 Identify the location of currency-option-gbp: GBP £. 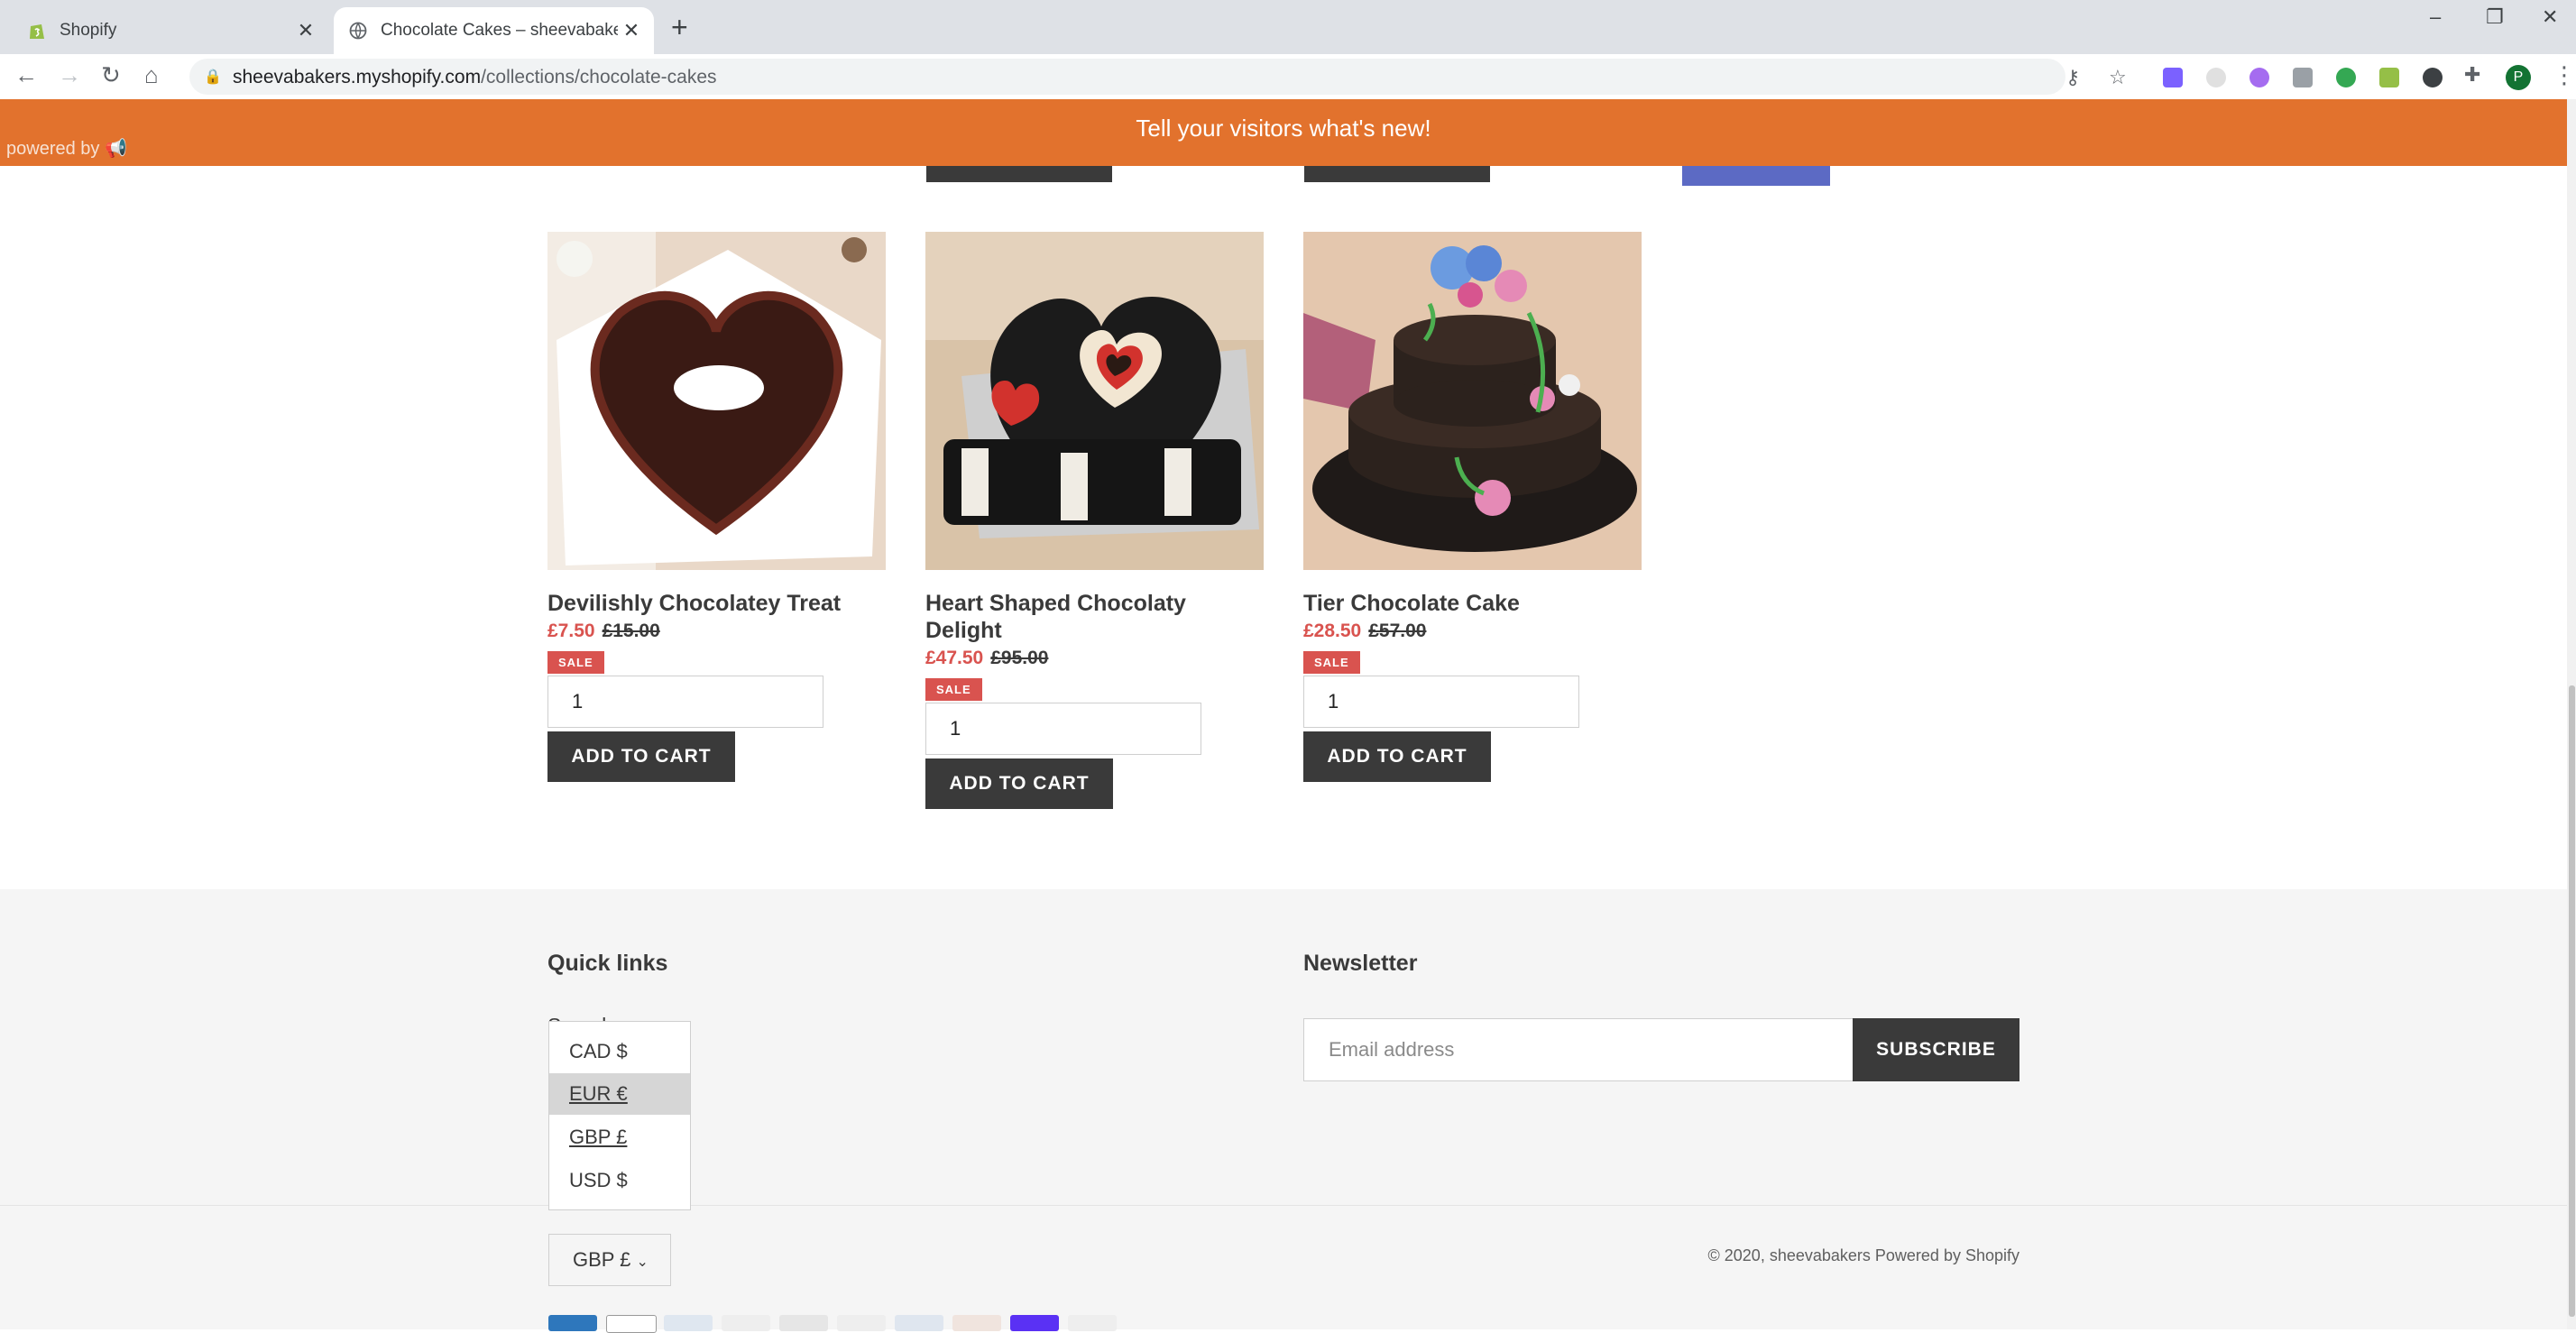
(619, 1137).